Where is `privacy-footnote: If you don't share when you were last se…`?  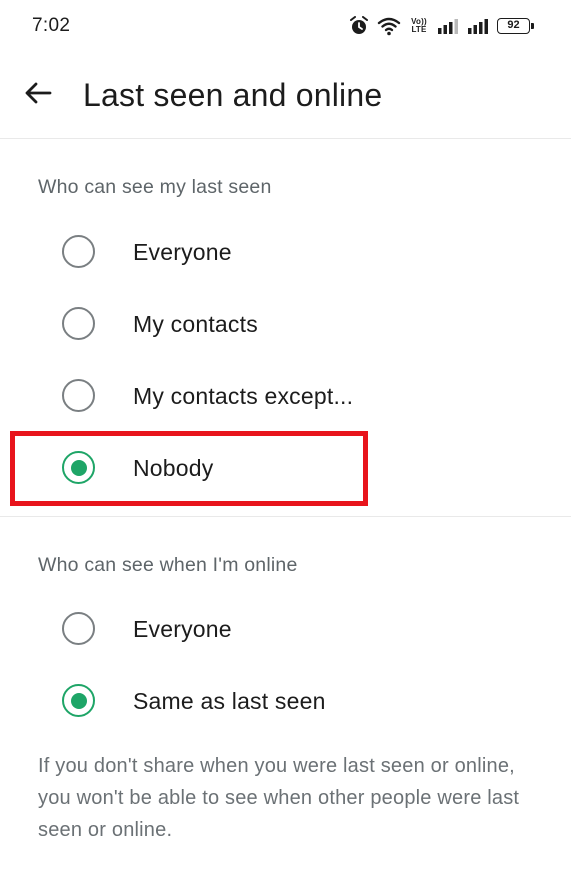
privacy-footnote: If you don't share when you were last se… is located at coordinates (279, 798).